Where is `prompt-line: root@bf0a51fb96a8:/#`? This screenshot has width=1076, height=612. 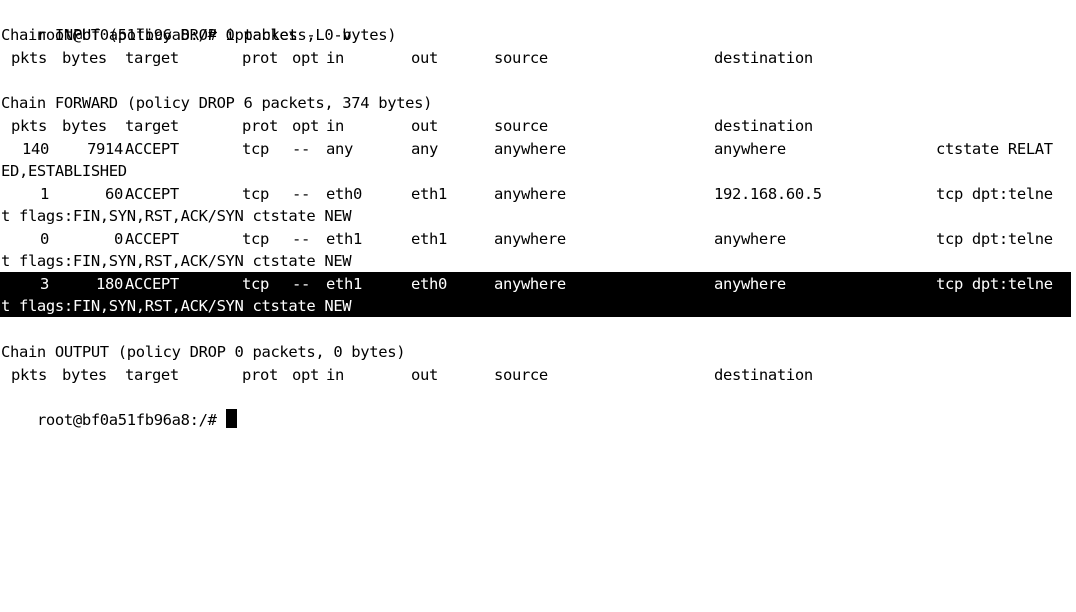 prompt-line: root@bf0a51fb96a8:/# is located at coordinates (119, 407).